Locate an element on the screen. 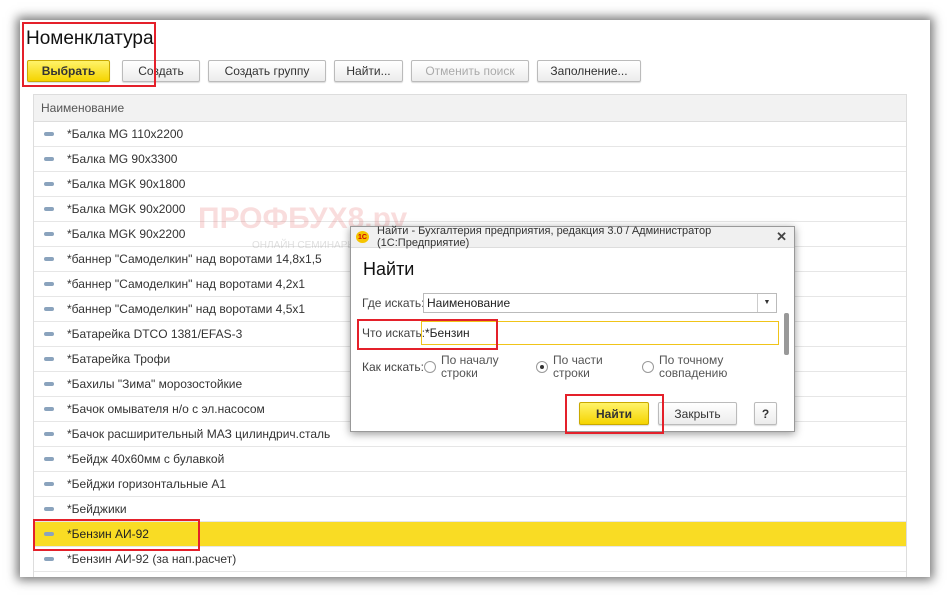 Image resolution: width=947 pixels, height=599 pixels. 1c-logo-icon: 1С is located at coordinates (363, 237).